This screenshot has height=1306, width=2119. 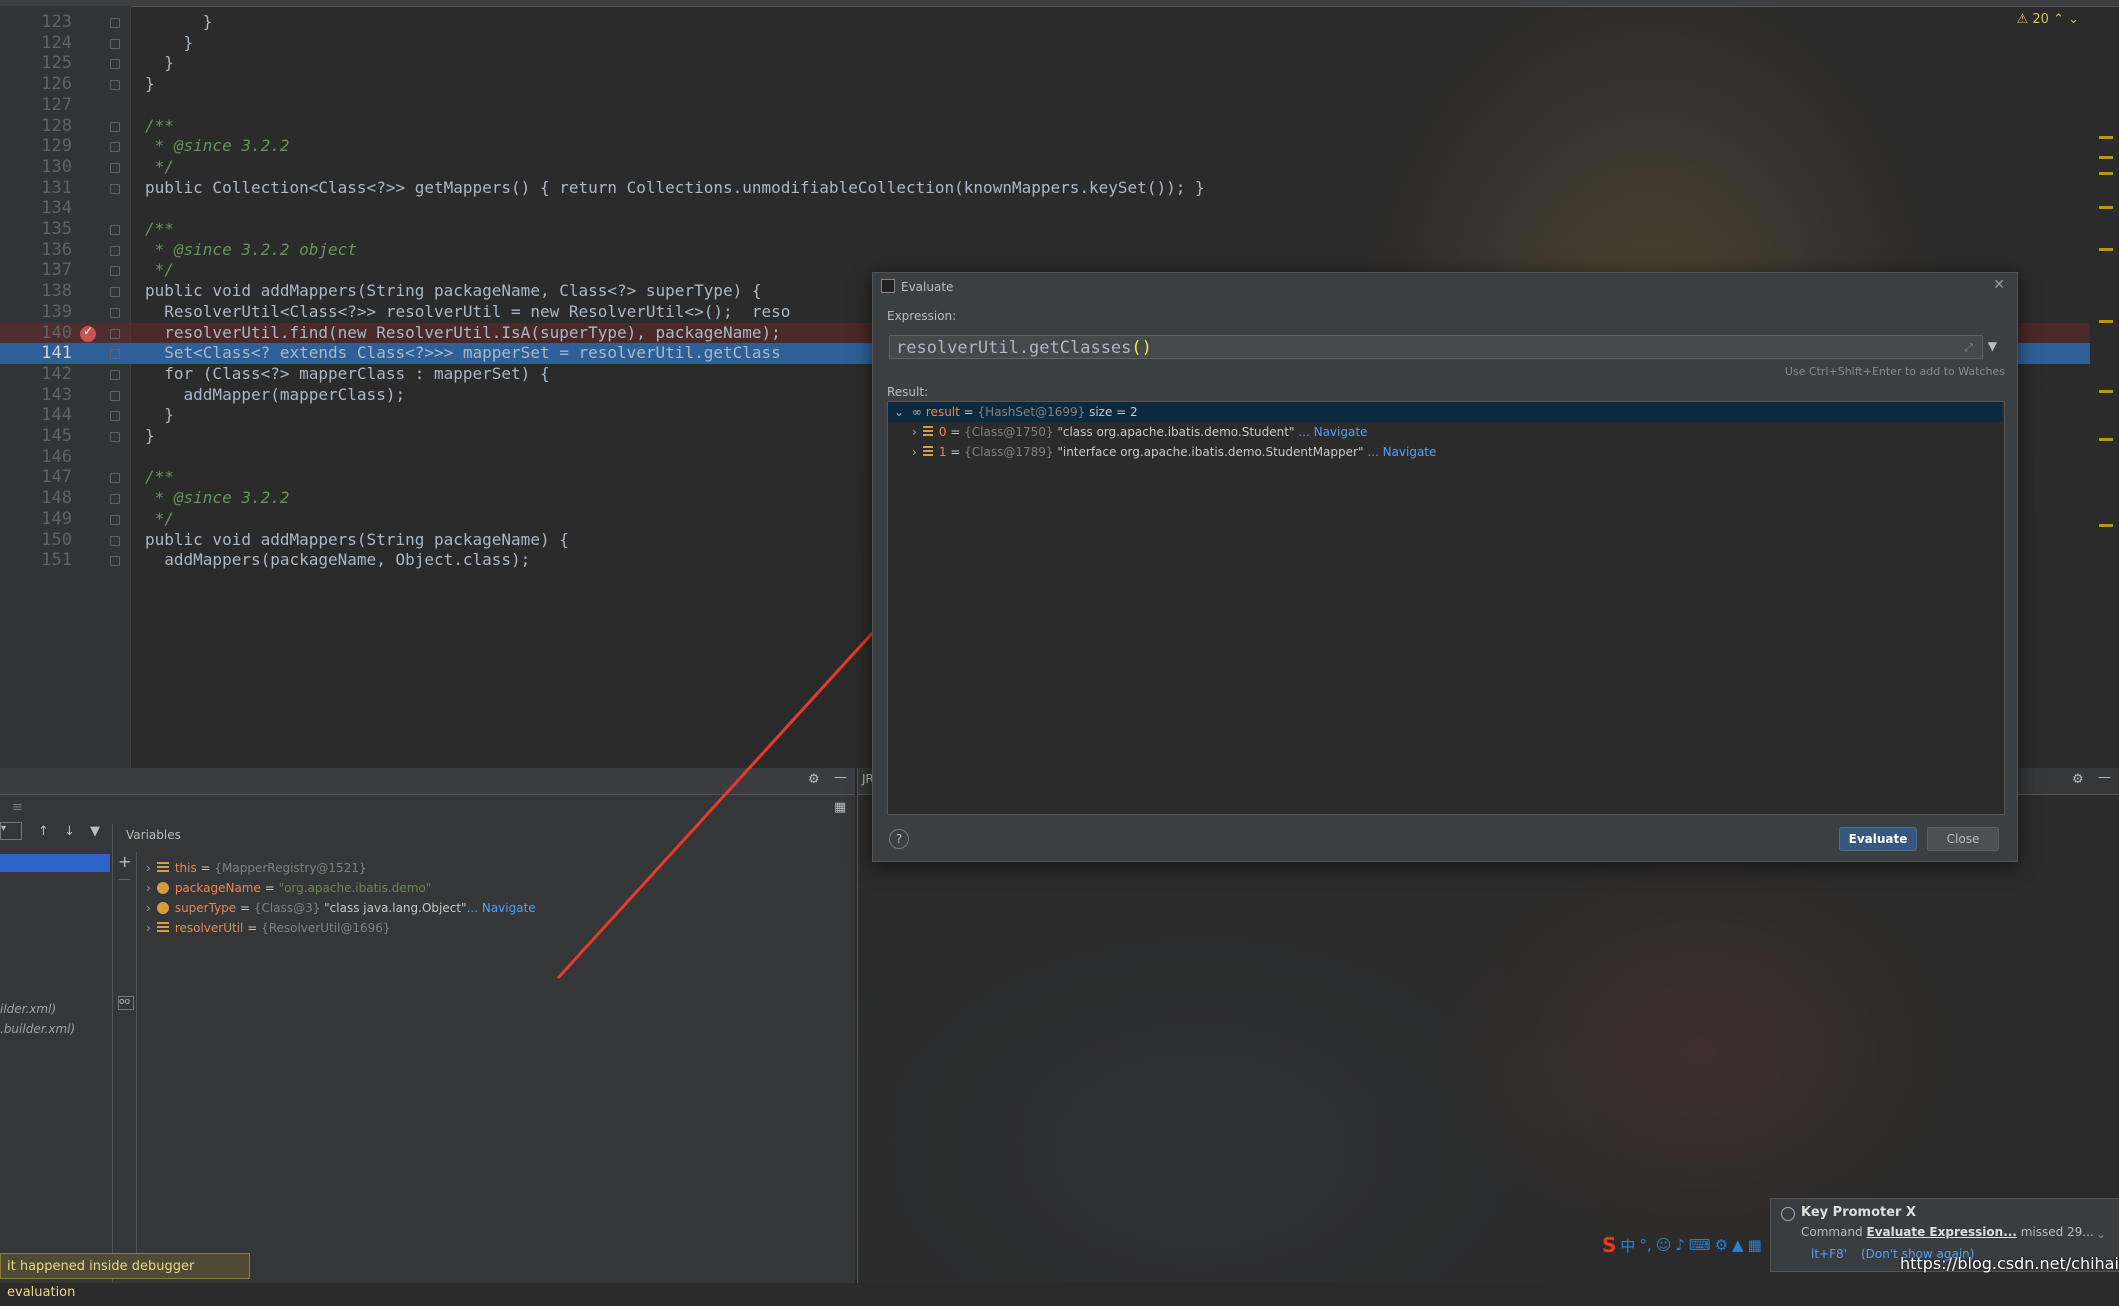 What do you see at coordinates (1645, 1245) in the screenshot?
I see `ime-punctuation: °,` at bounding box center [1645, 1245].